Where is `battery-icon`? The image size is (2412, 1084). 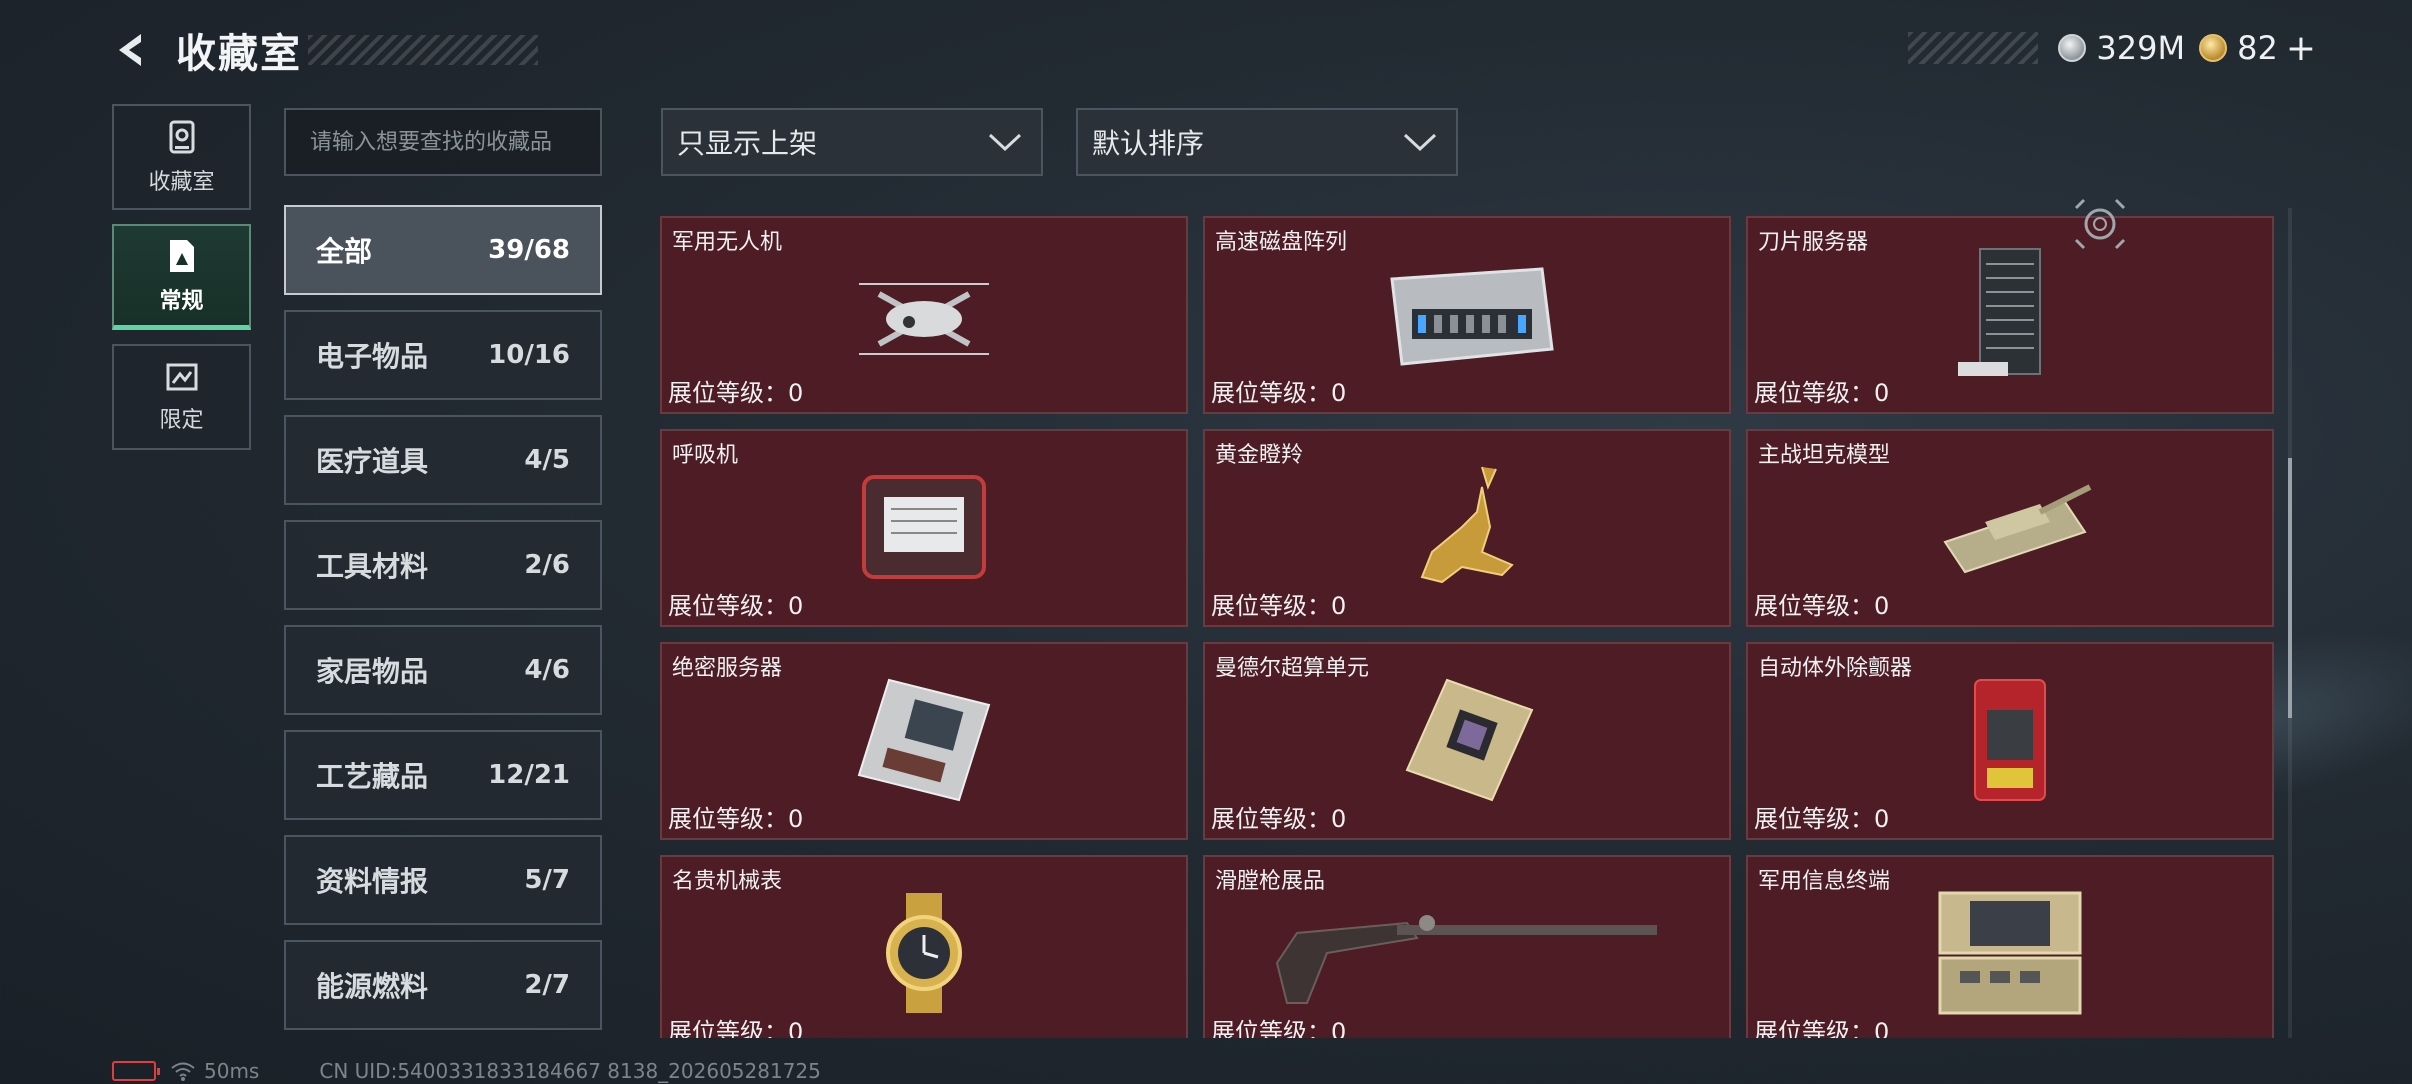
battery-icon is located at coordinates (136, 1071).